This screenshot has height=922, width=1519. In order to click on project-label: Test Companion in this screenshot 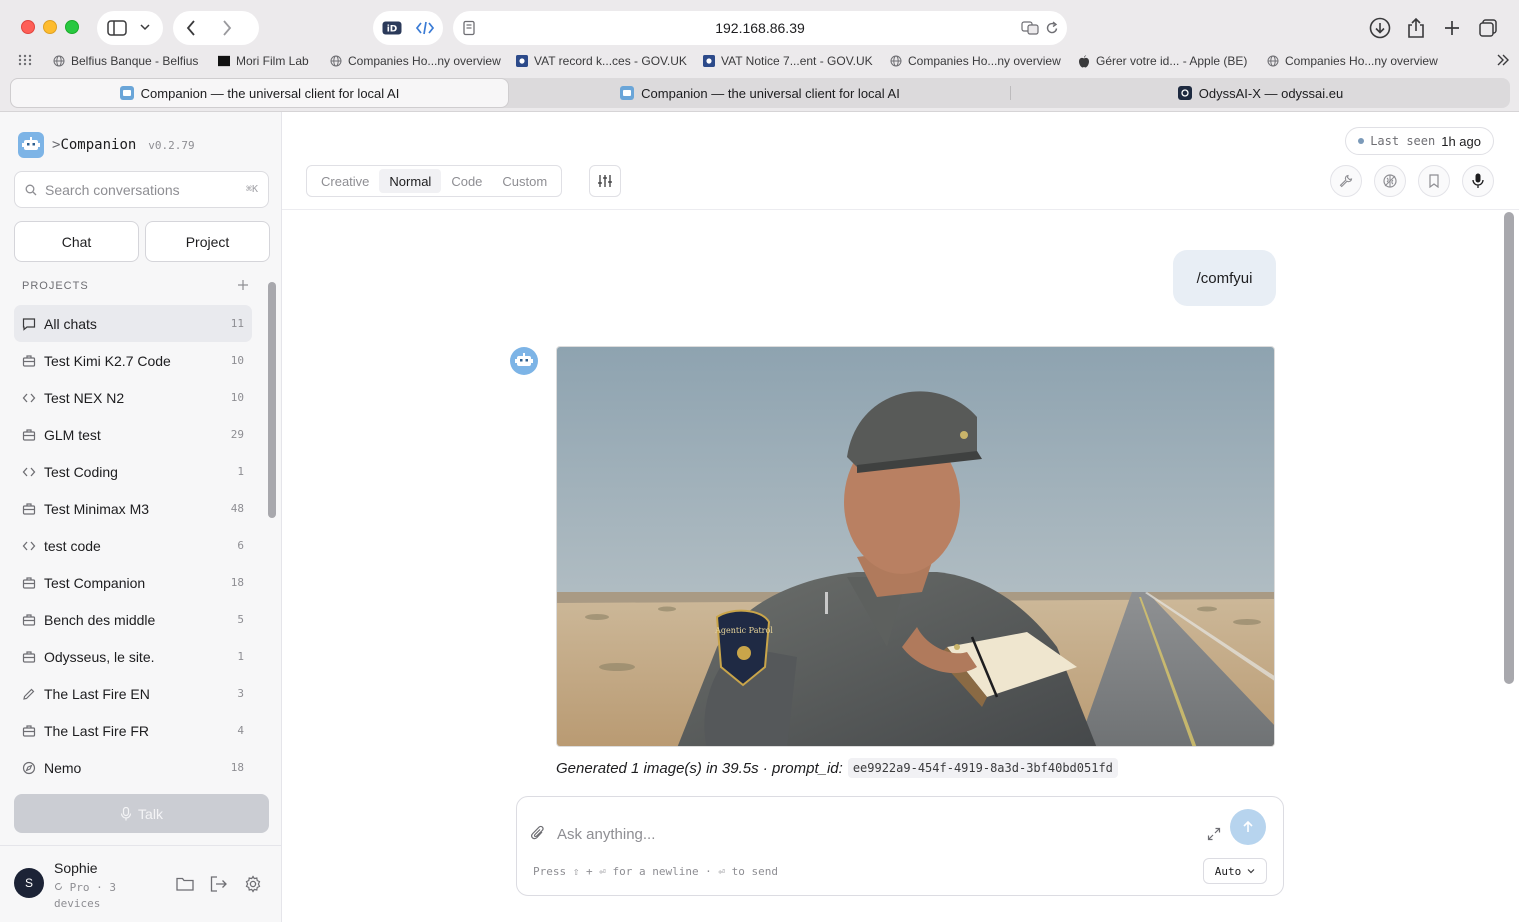, I will do `click(95, 582)`.